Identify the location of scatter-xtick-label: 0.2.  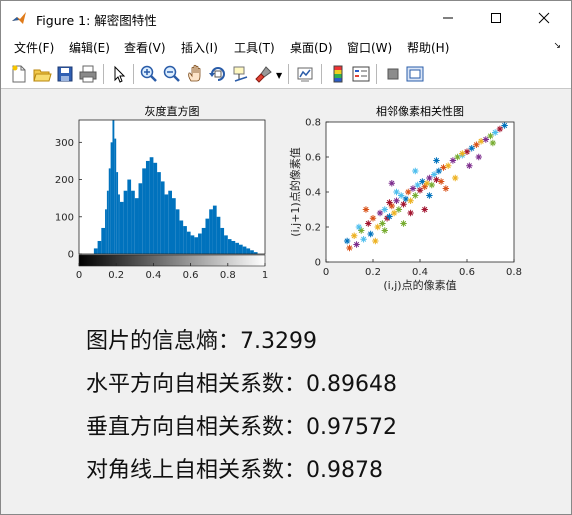
(373, 272).